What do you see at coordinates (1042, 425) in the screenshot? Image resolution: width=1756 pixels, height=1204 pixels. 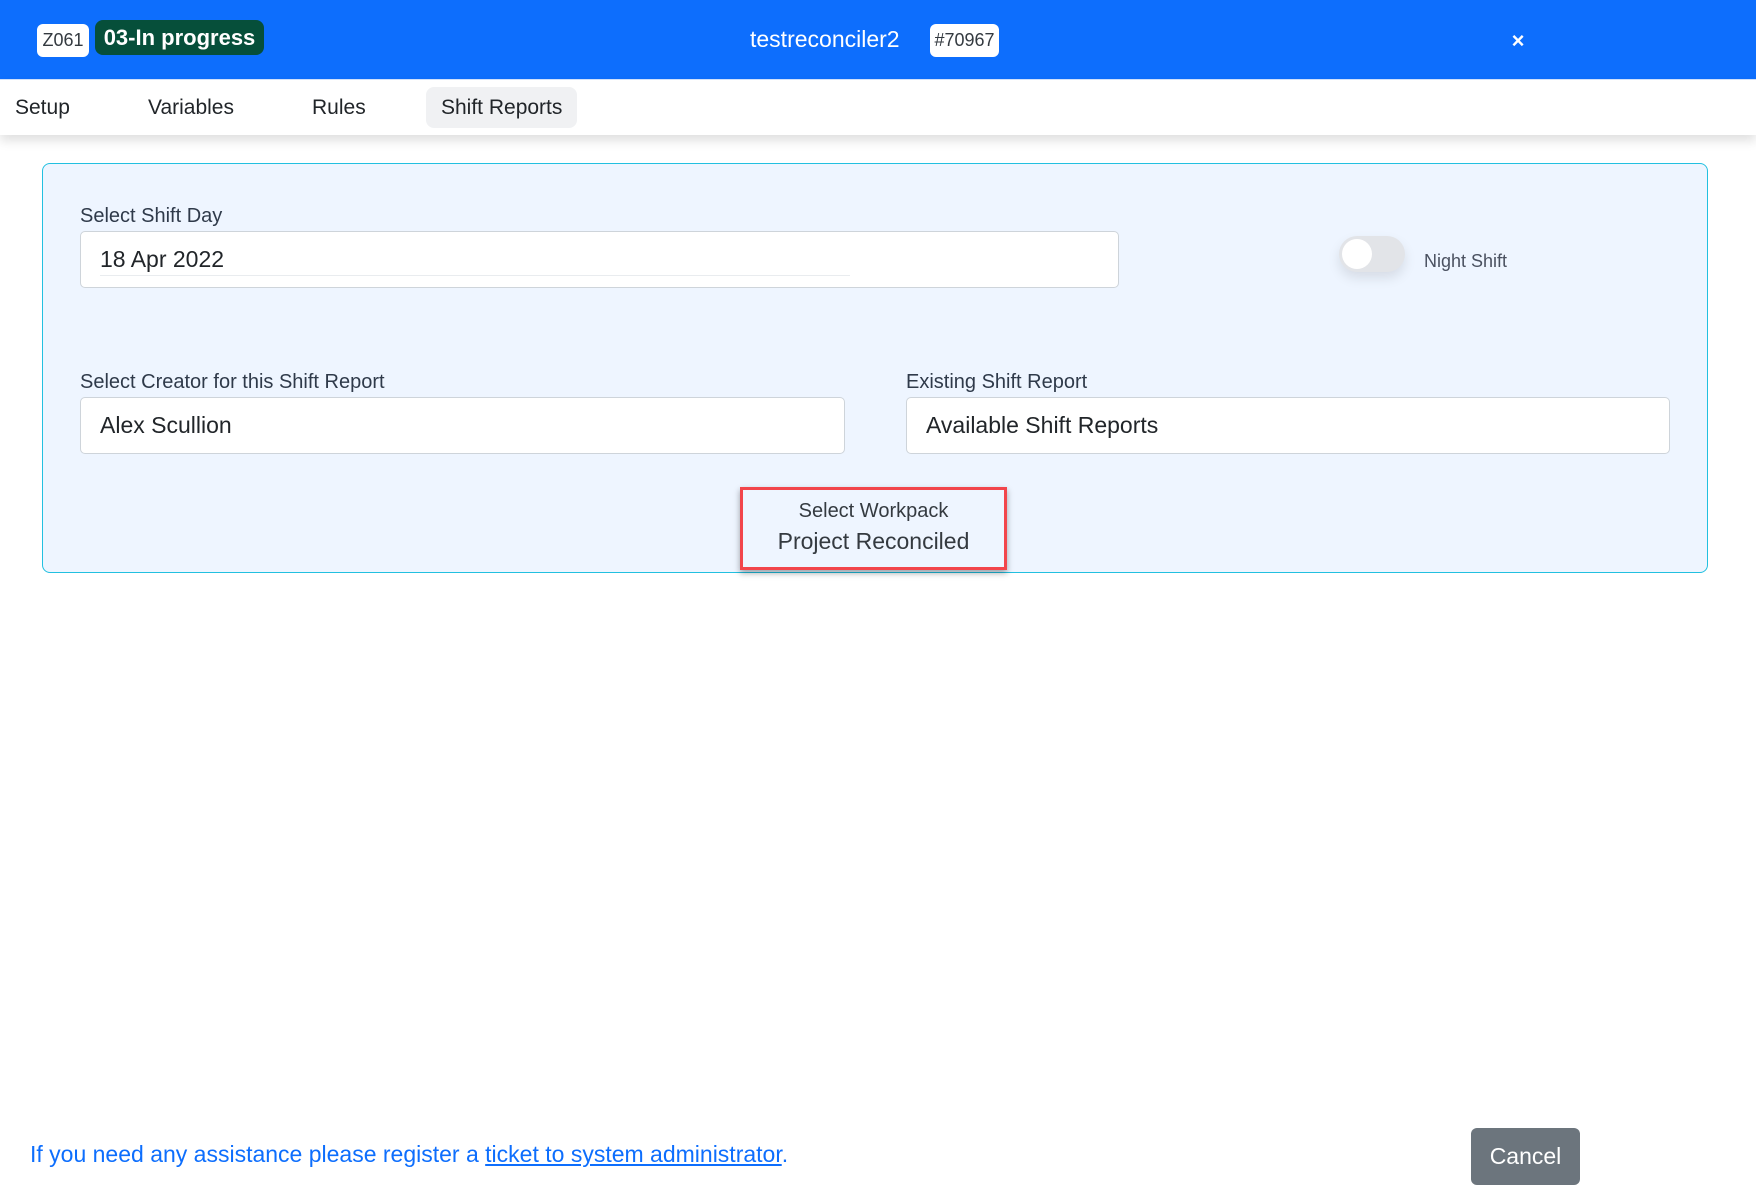 I see `existing-report-value: Available Shift Reports` at bounding box center [1042, 425].